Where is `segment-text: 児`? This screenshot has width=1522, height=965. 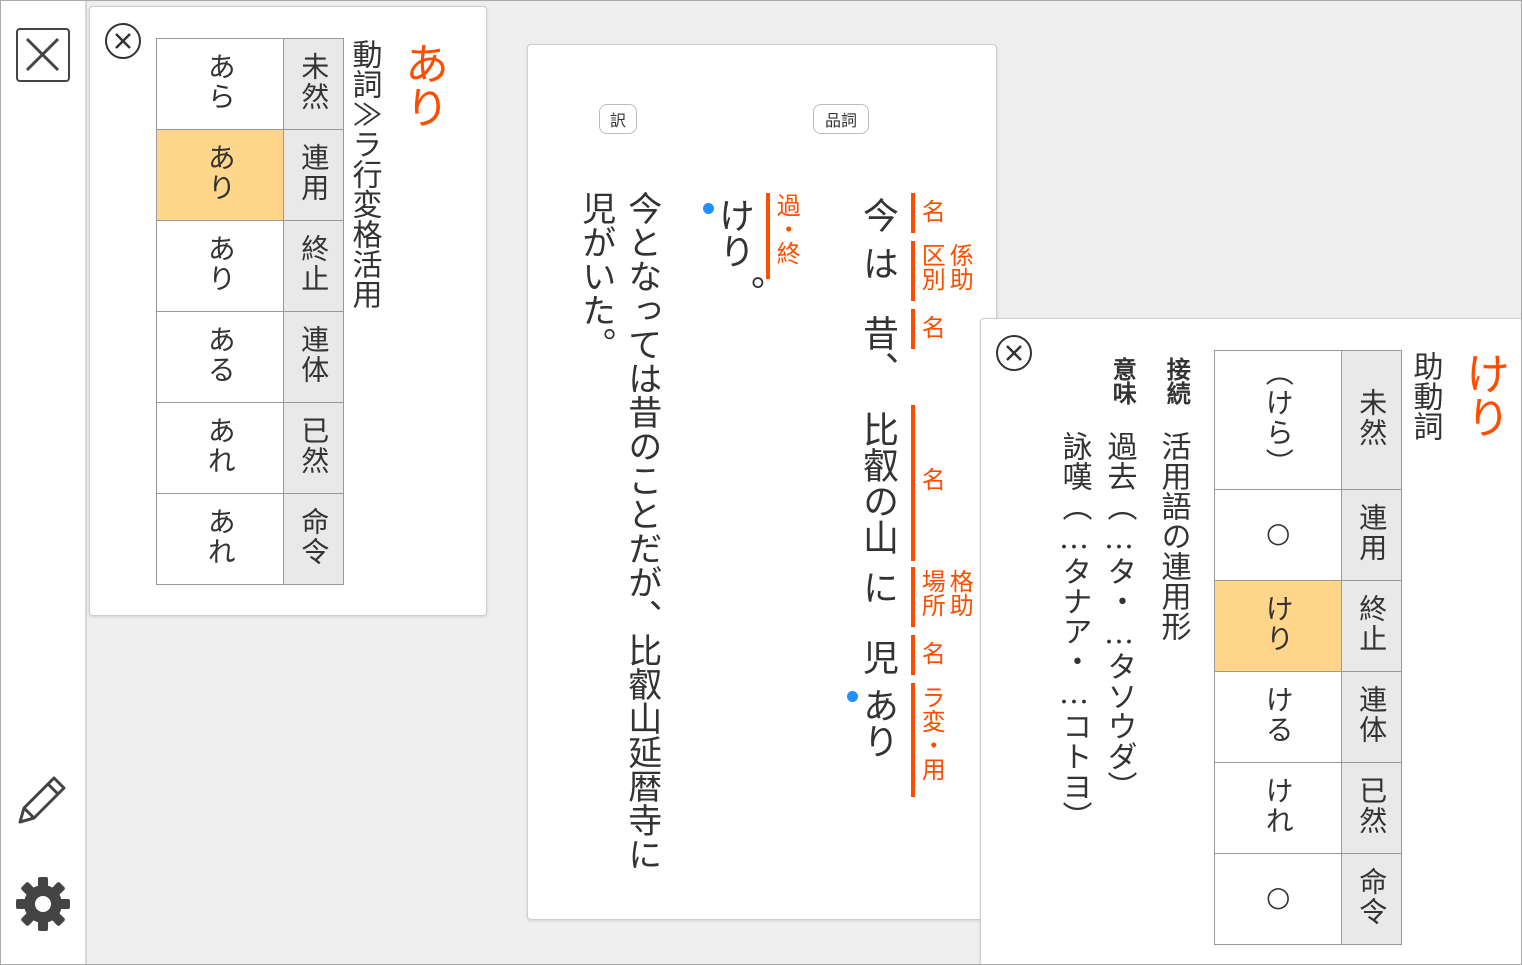 segment-text: 児 is located at coordinates (877, 657).